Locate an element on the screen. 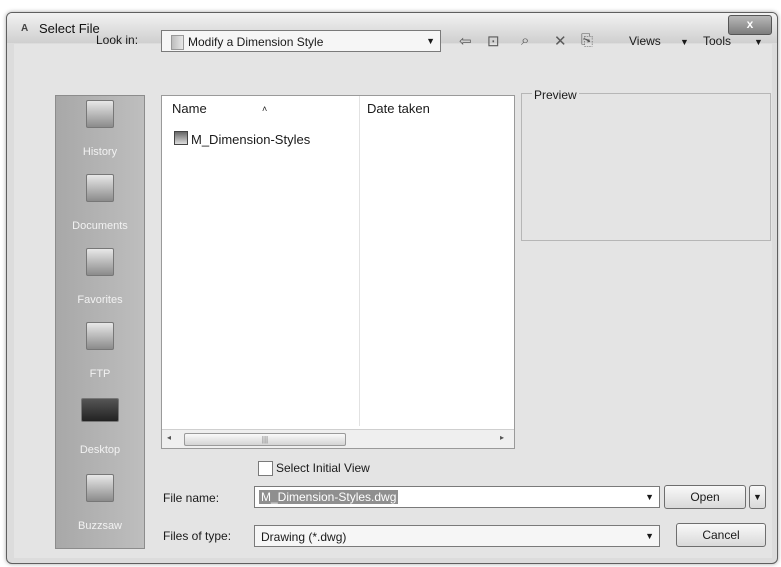 This screenshot has width=781, height=567. scroll-thumb: ||| is located at coordinates (265, 439).